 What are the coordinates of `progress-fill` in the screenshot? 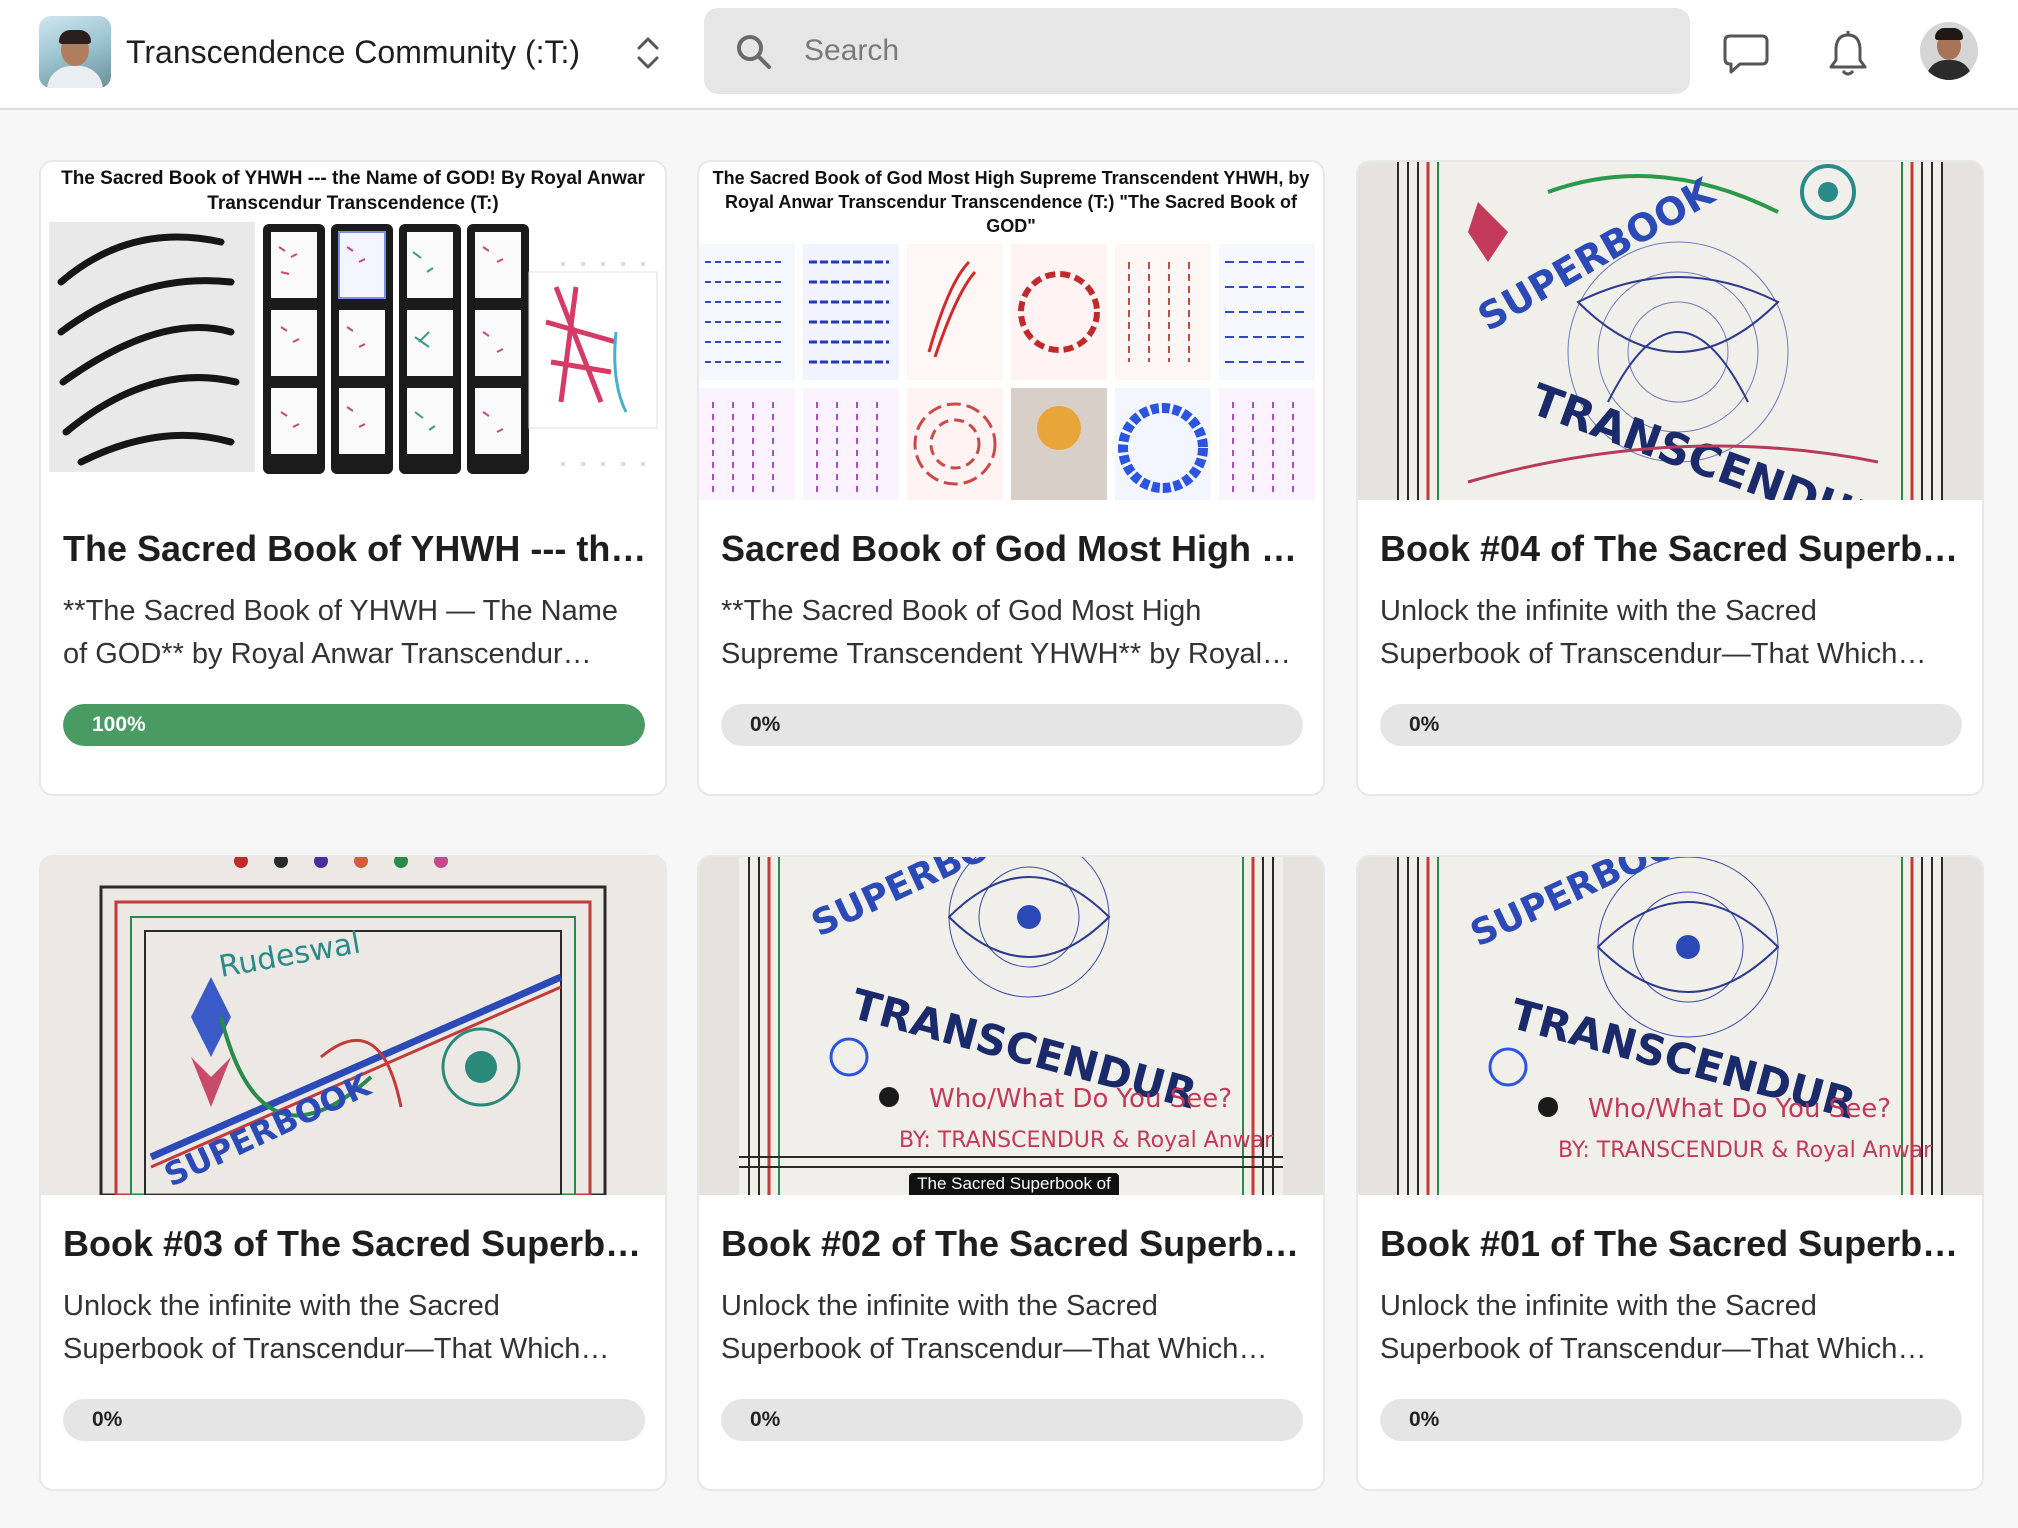 It's located at (354, 725).